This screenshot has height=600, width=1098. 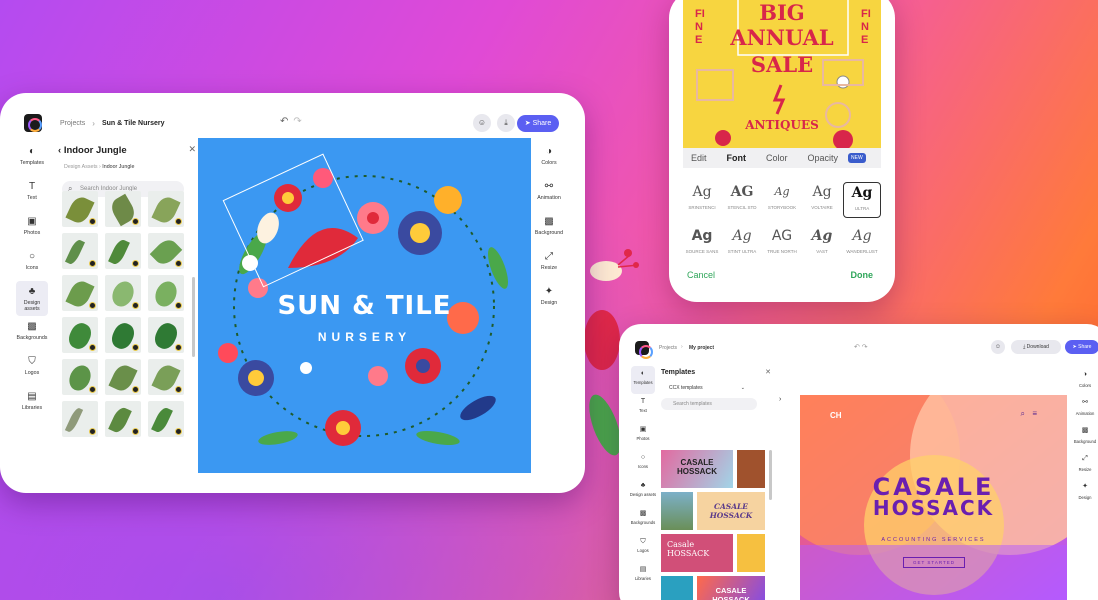 What do you see at coordinates (706, 388) in the screenshot?
I see `template-source-dropdown: CCX templates ⌄` at bounding box center [706, 388].